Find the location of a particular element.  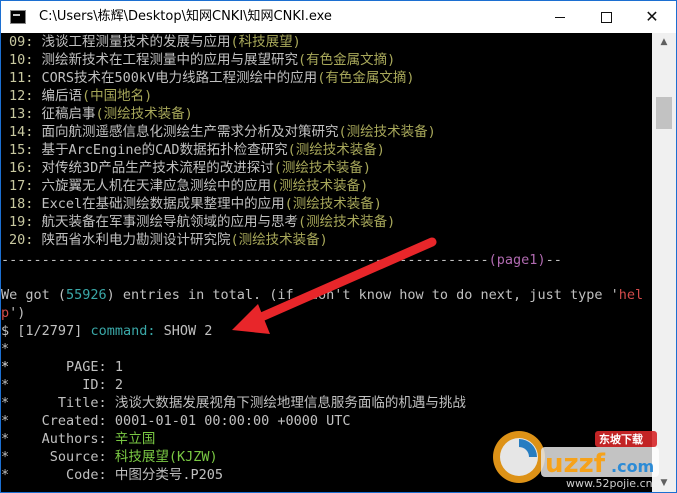

minimize-button is located at coordinates (560, 17).